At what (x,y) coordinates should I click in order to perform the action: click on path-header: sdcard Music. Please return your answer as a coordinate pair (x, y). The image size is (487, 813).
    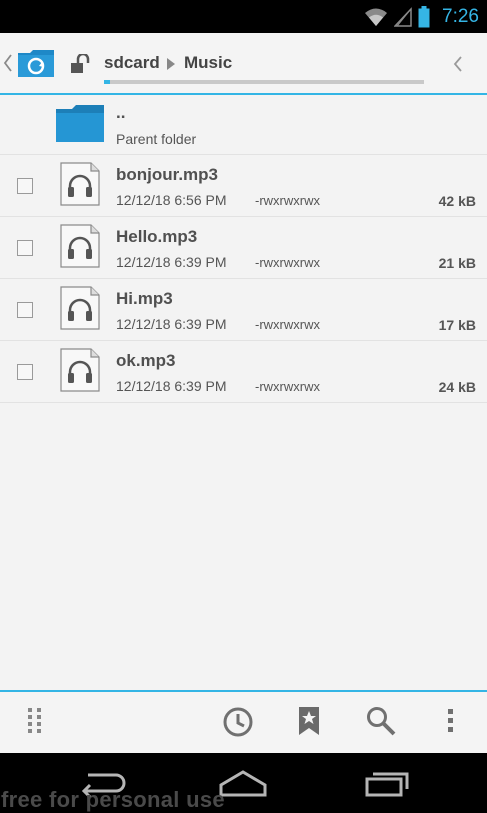
    Looking at the image, I should click on (243, 64).